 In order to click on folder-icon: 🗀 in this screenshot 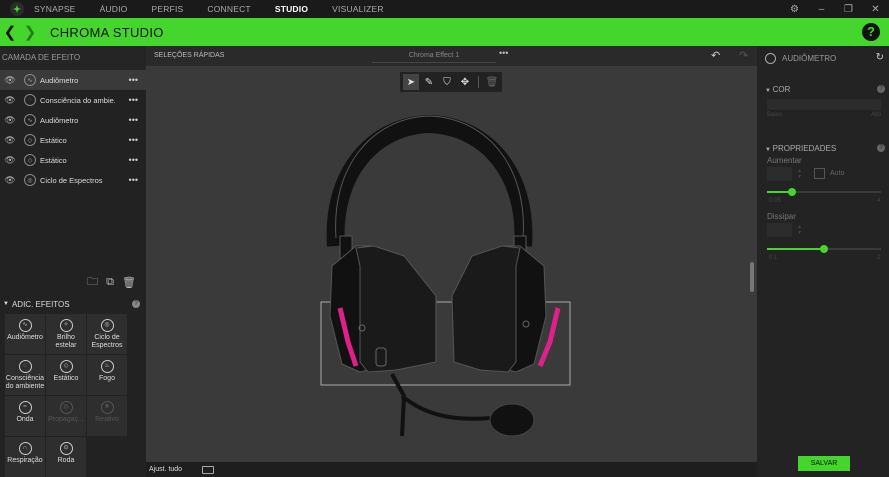, I will do `click(92, 282)`.